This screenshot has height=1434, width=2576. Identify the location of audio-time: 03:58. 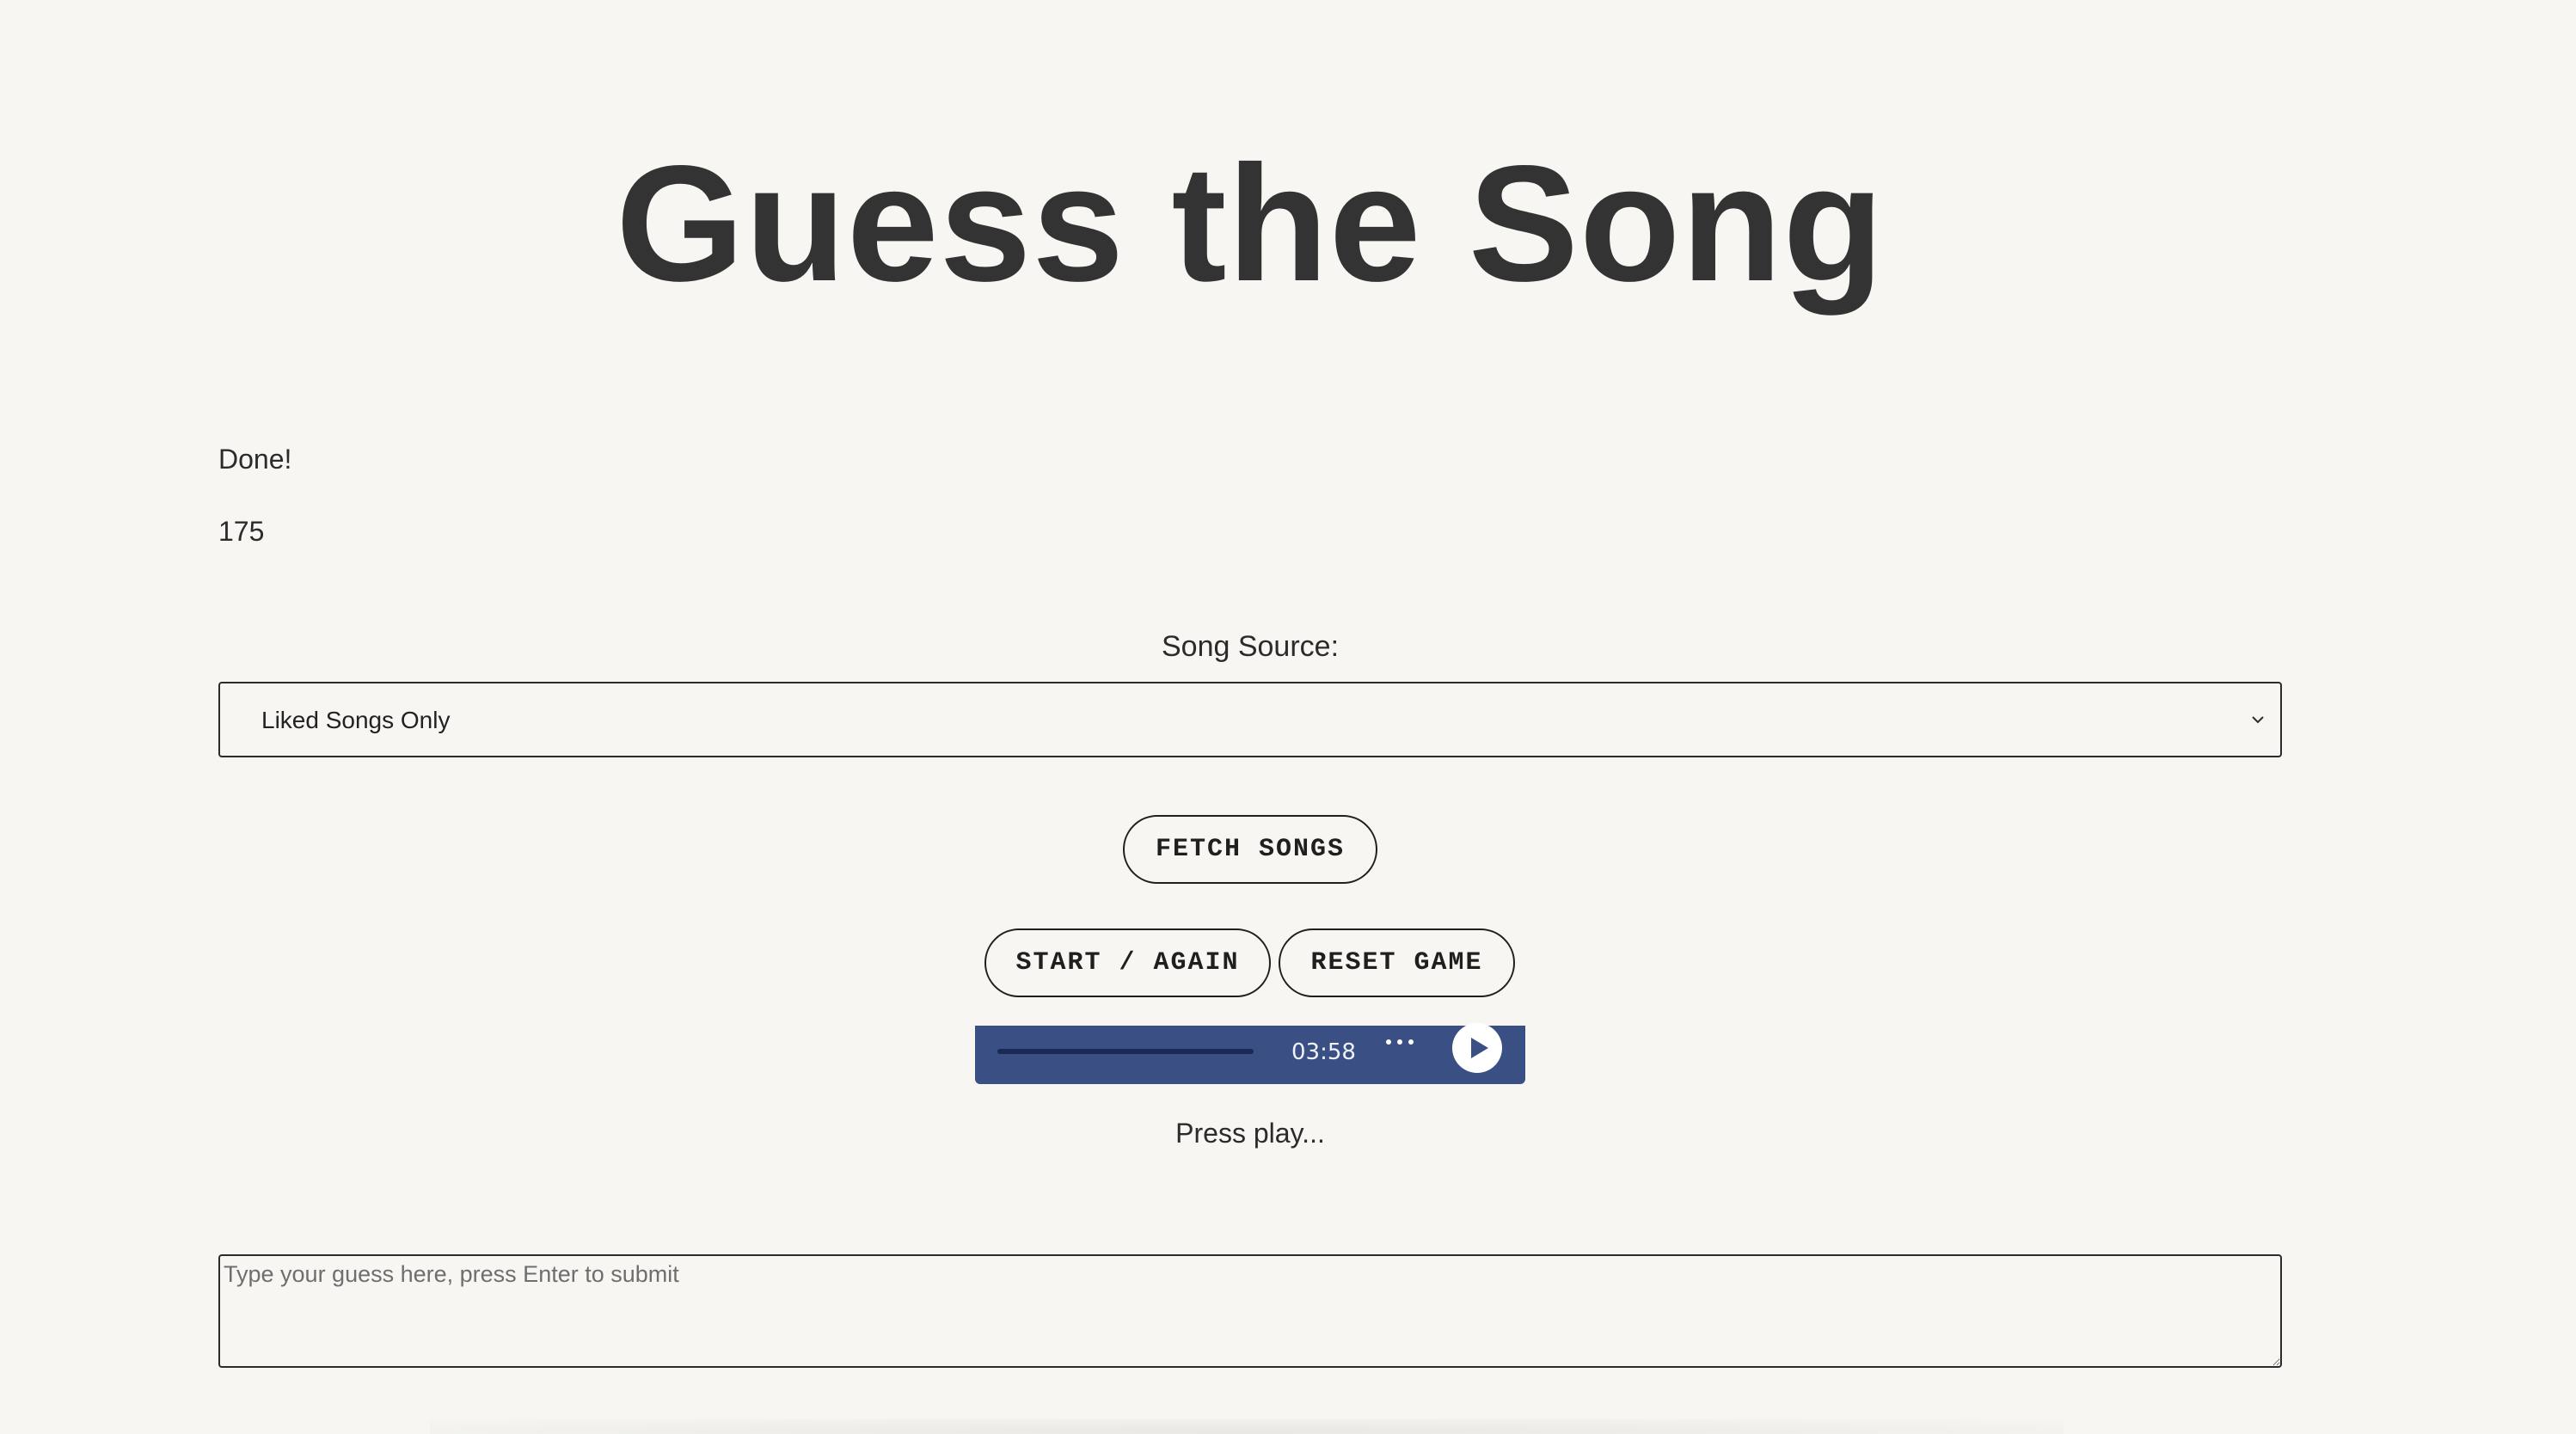
(1323, 1052).